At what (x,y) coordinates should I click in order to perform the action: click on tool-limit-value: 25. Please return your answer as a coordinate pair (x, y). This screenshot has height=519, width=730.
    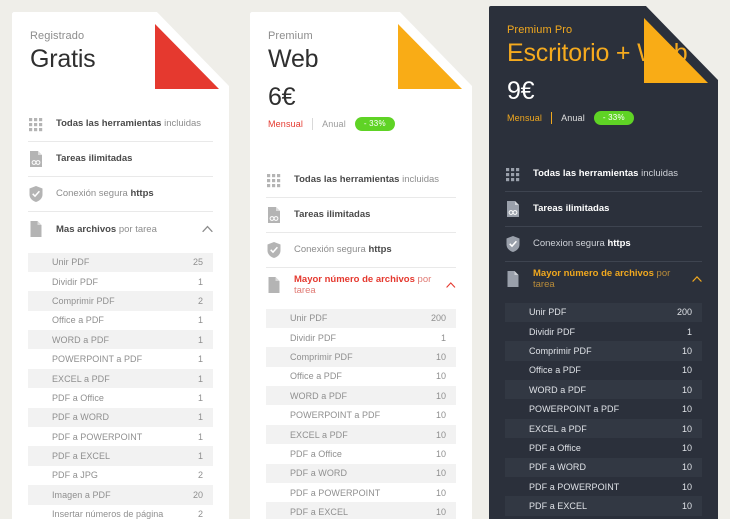
    Looking at the image, I should click on (197, 262).